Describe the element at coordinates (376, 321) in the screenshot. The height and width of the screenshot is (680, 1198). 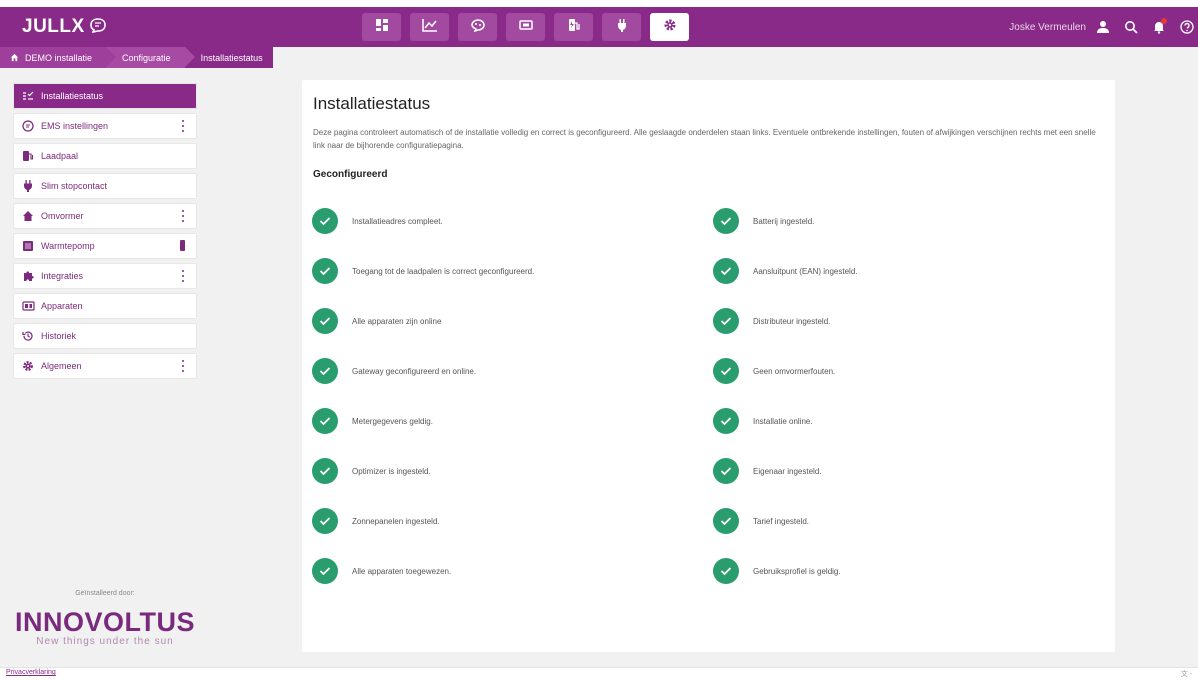
I see `check-item: Alle apparaten zijn online` at that location.